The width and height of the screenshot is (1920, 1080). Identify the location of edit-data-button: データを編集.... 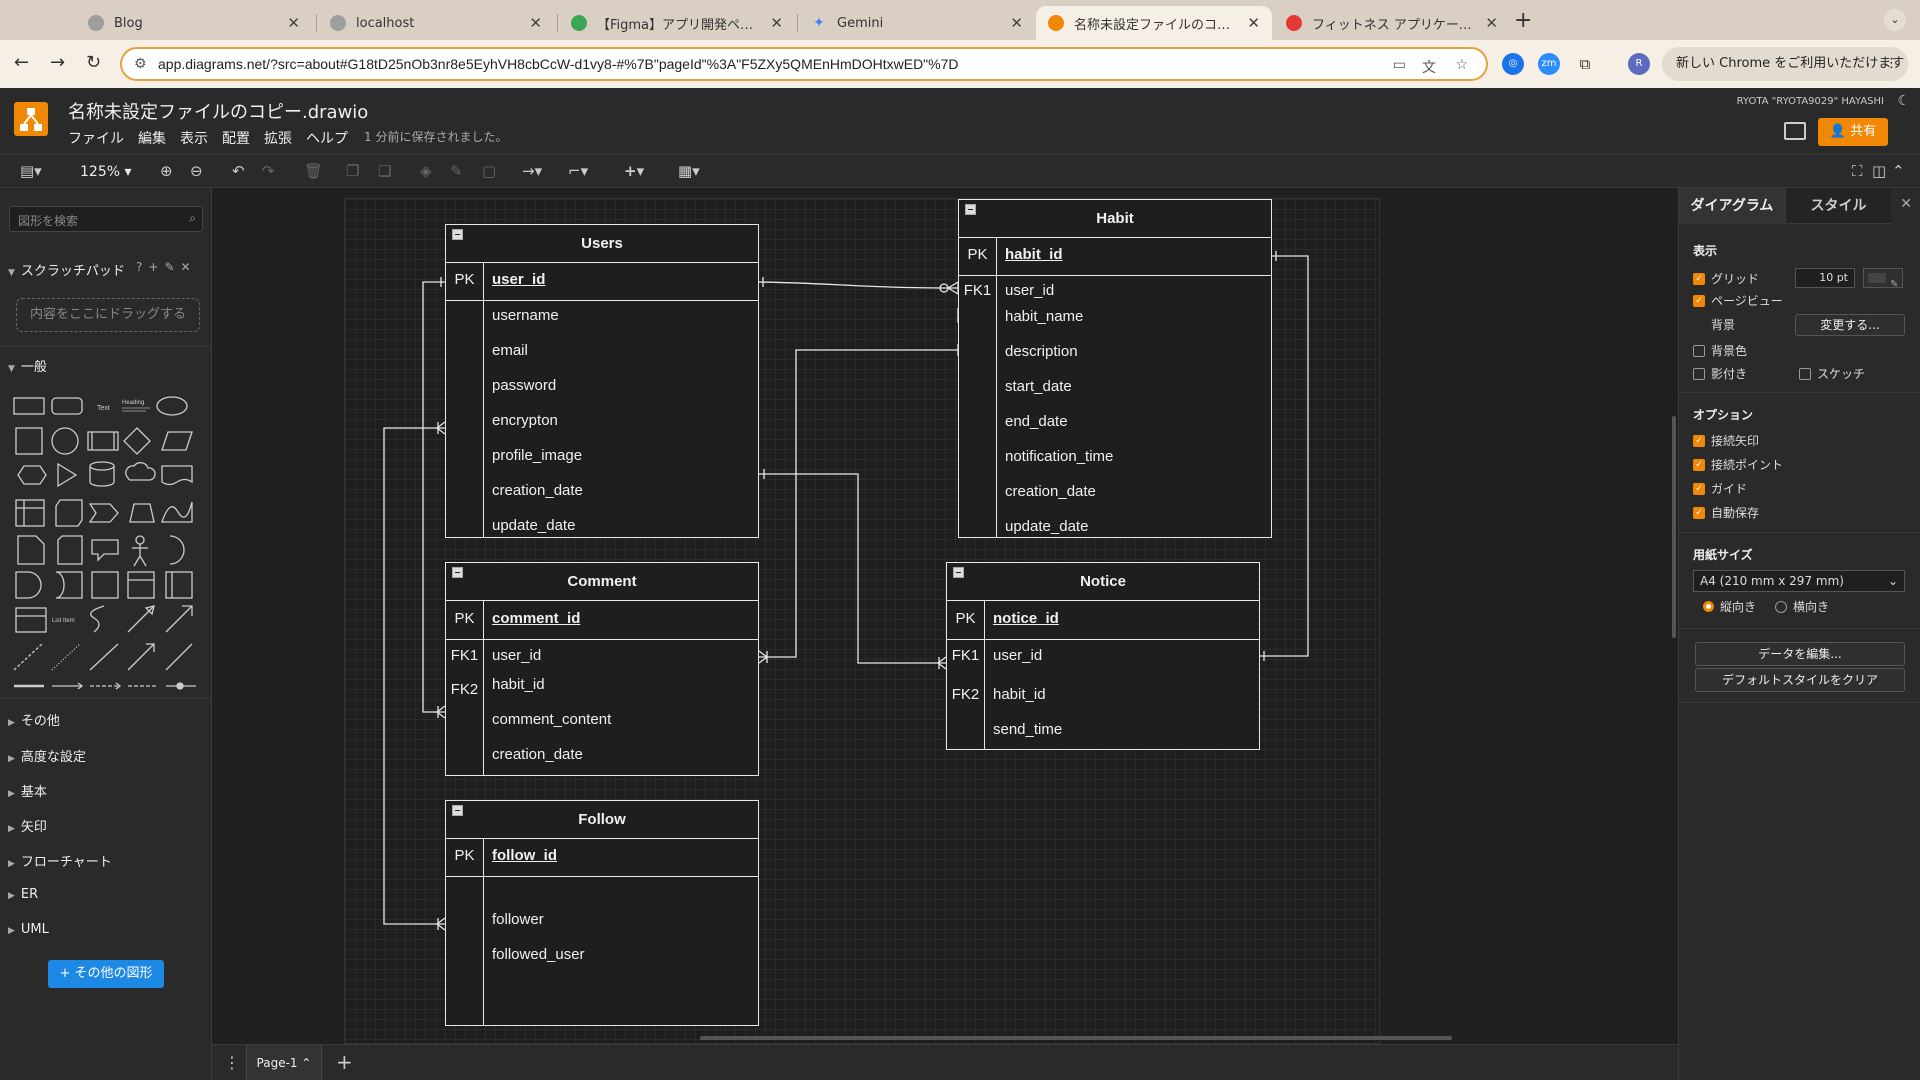
(1800, 654).